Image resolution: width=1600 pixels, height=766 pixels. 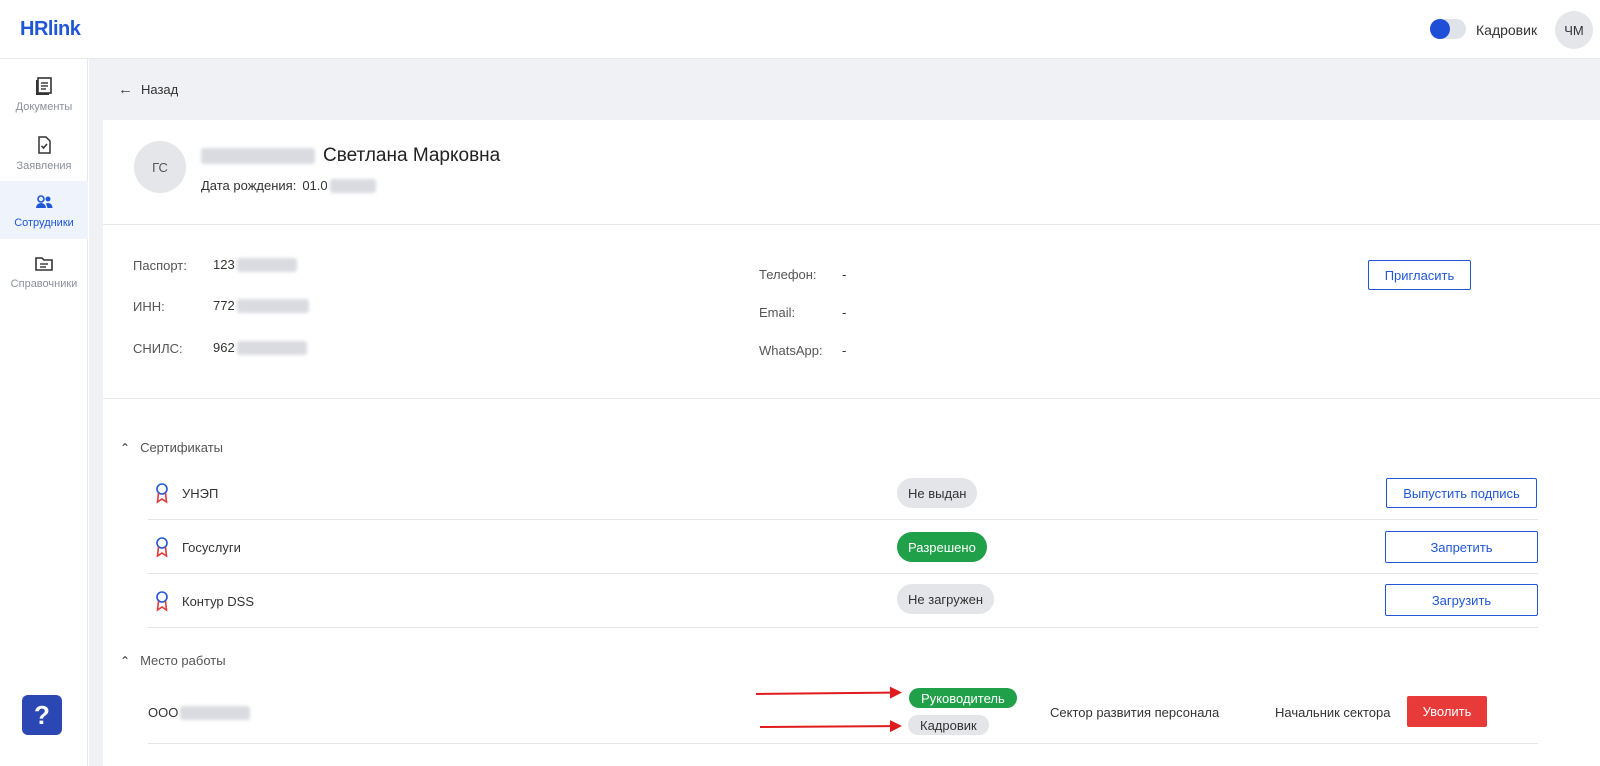 I want to click on invite-button: Пригласить, so click(x=1419, y=275).